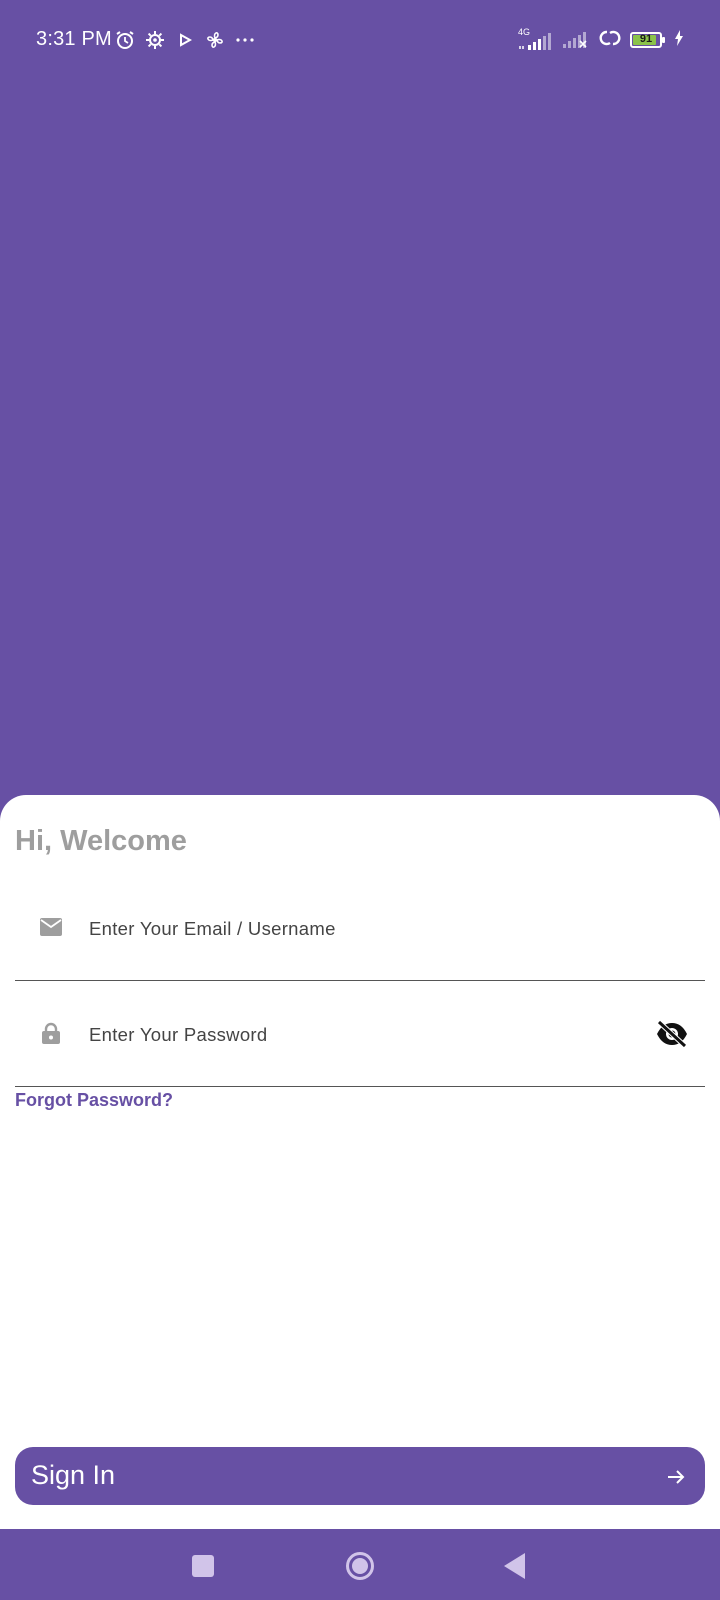  I want to click on status-bar: 3:31 PM 4G 91, so click(360, 40).